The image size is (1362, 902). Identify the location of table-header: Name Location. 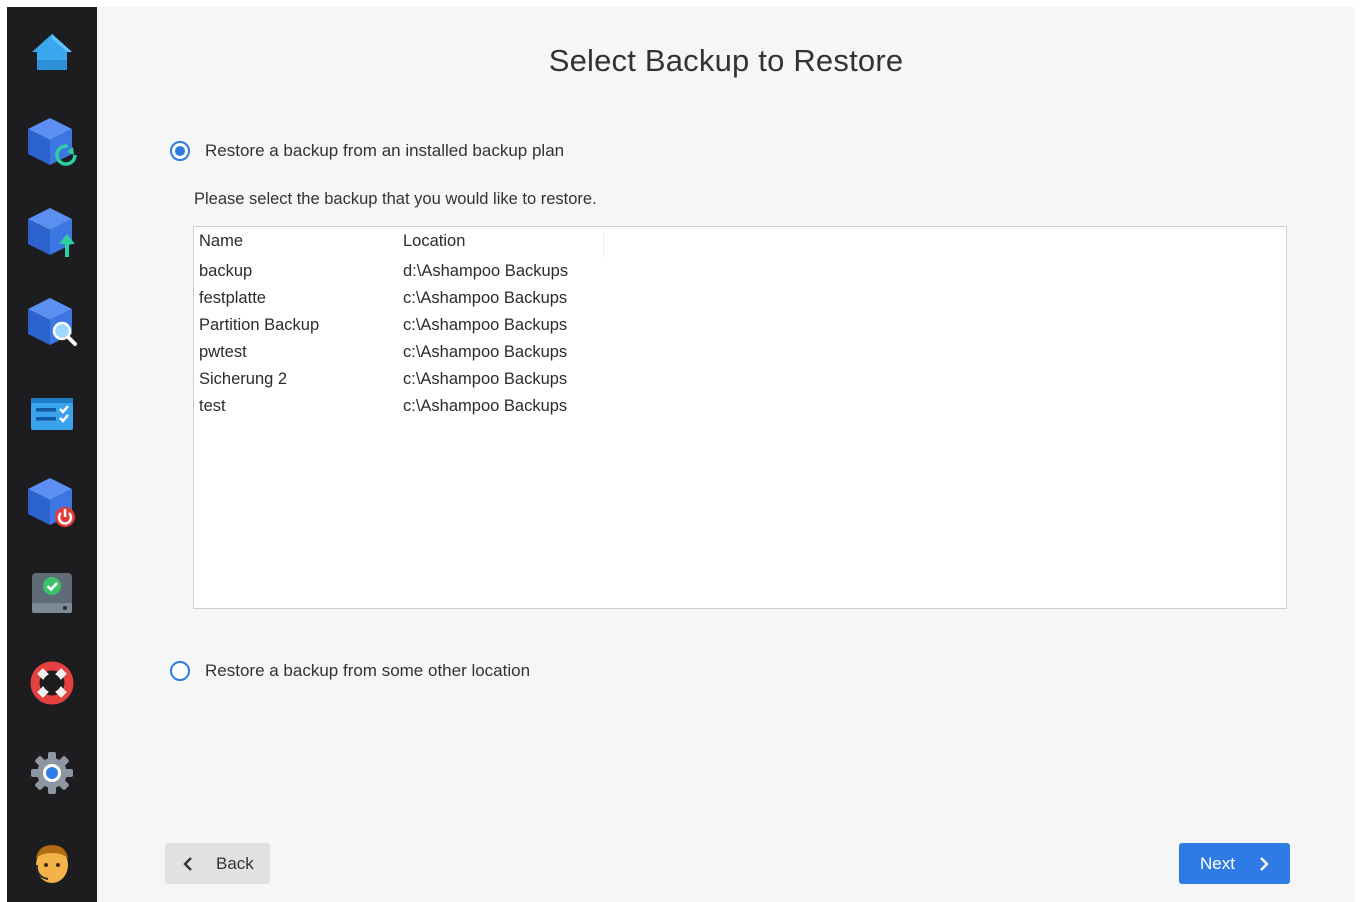
(401, 244).